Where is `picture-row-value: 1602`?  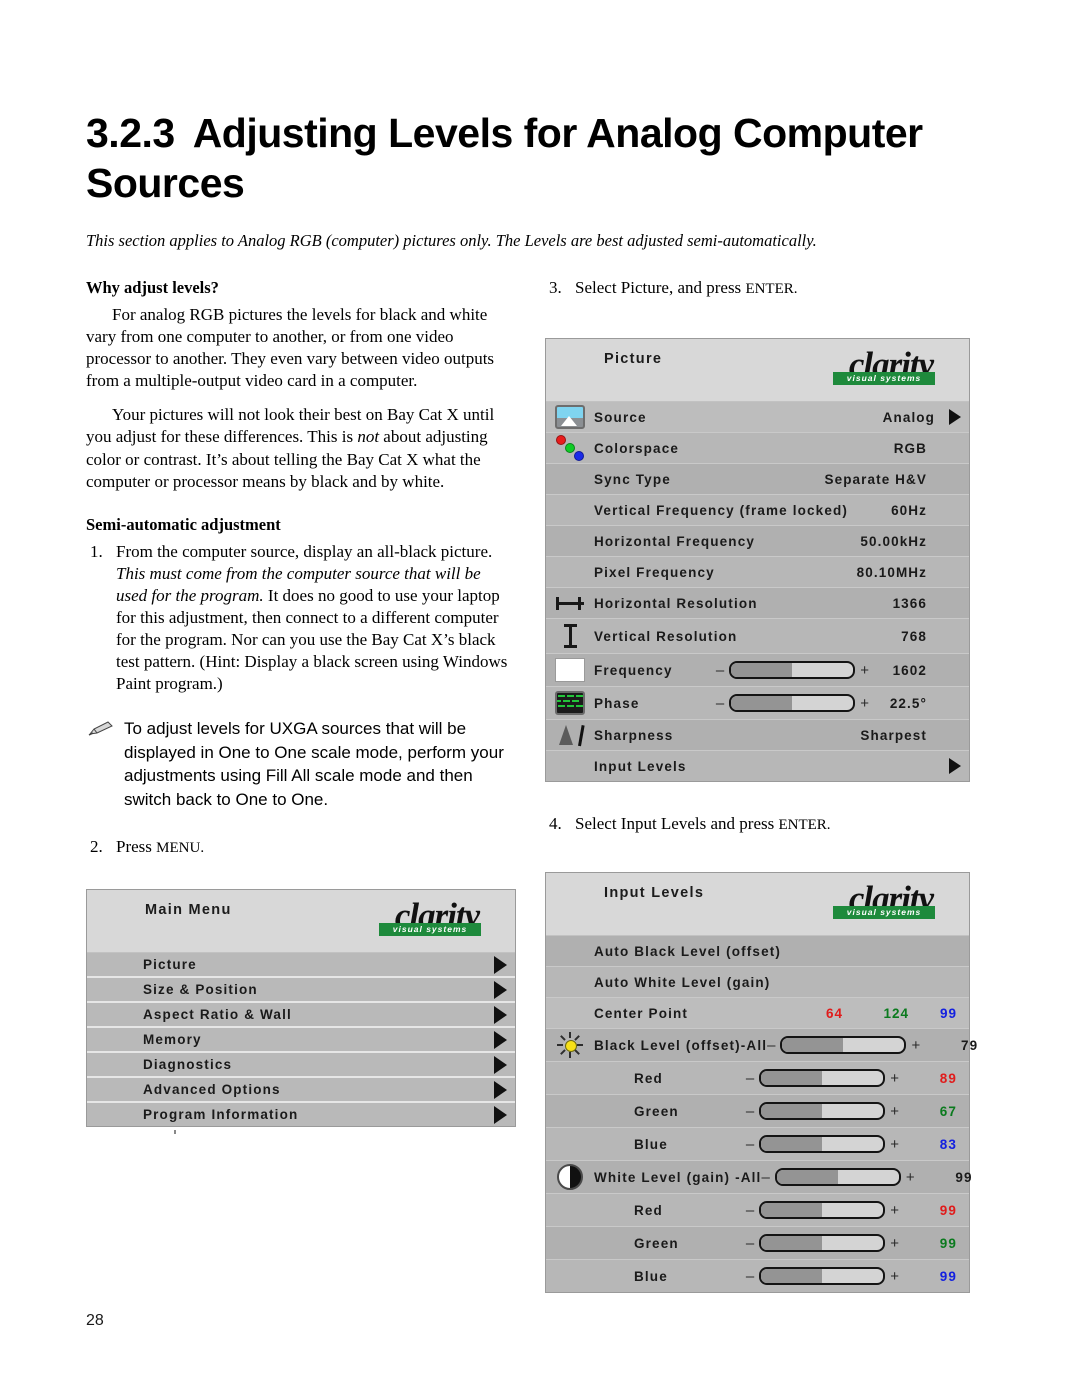 picture-row-value: 1602 is located at coordinates (909, 670).